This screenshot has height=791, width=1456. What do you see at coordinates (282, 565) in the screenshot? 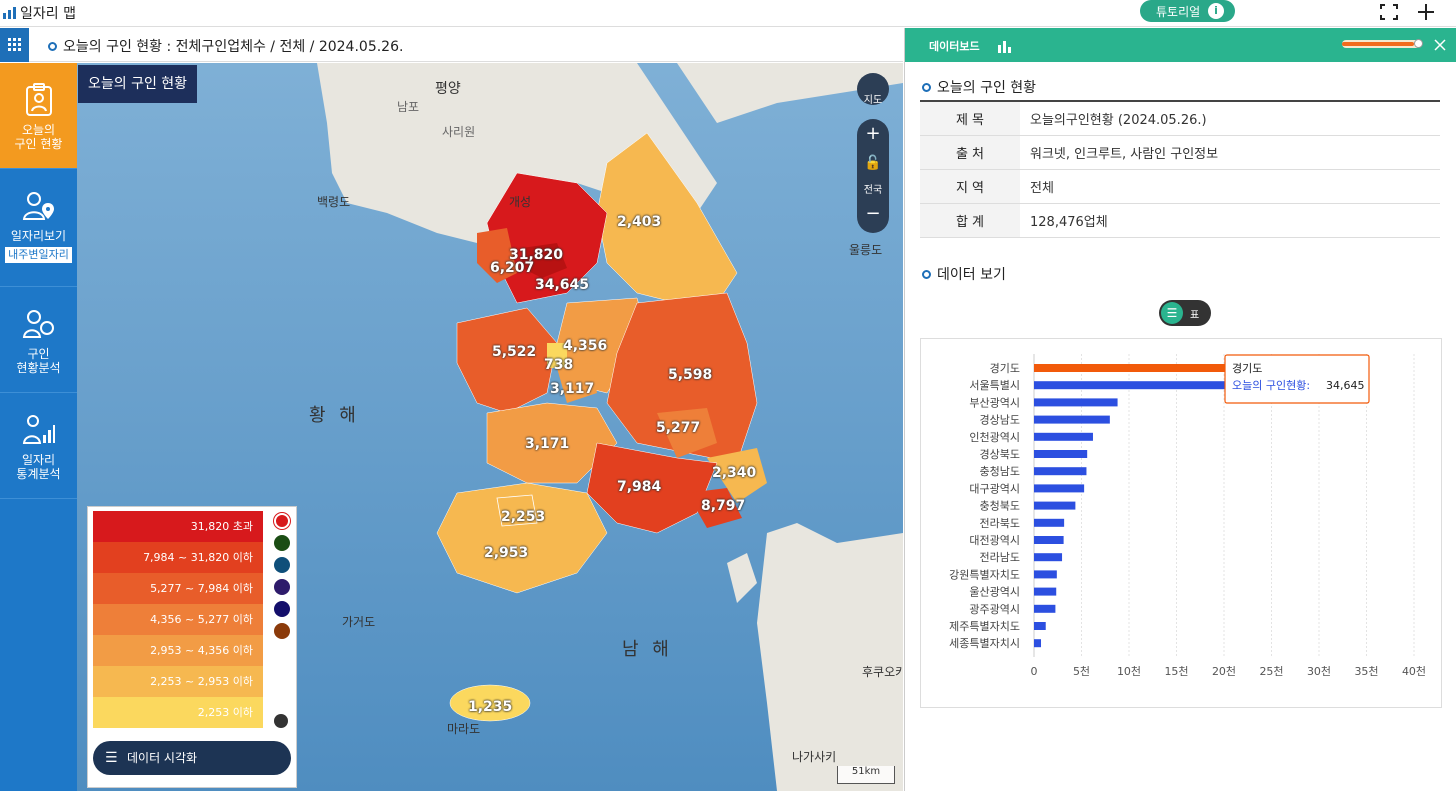
I see `palette-blue` at bounding box center [282, 565].